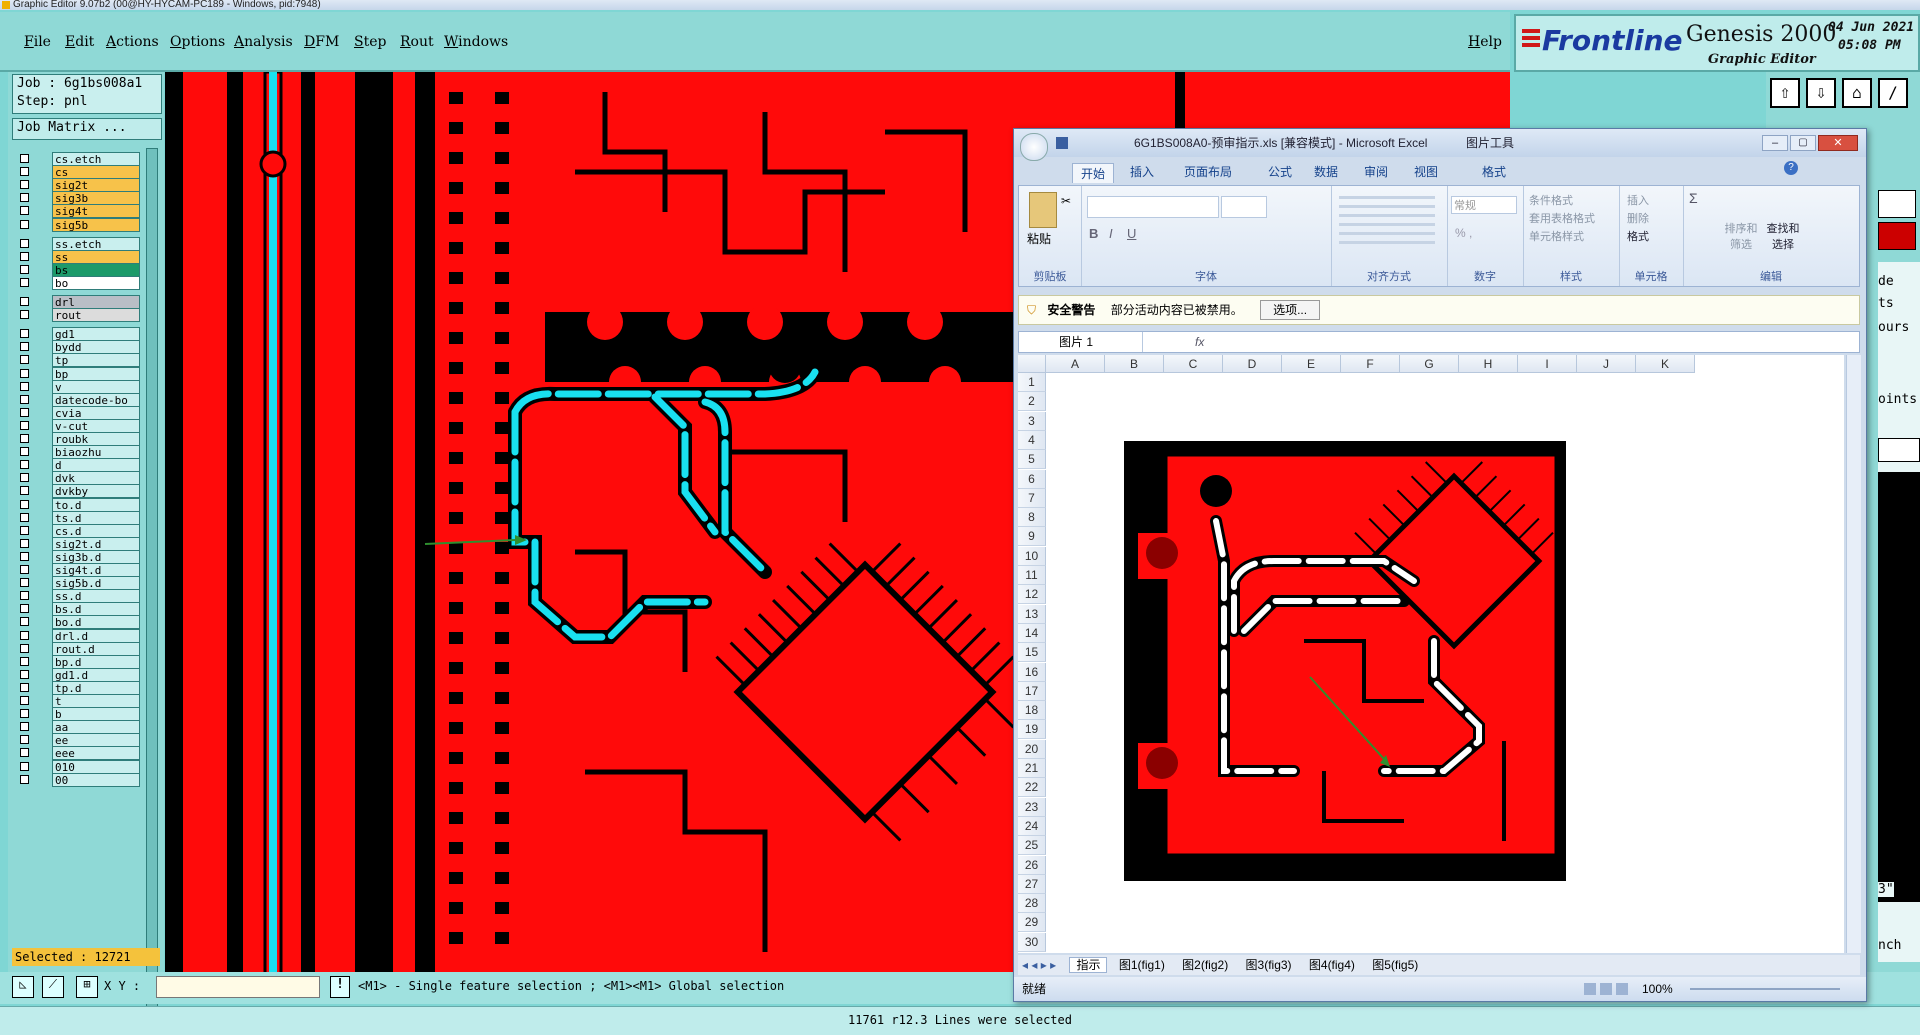 This screenshot has height=1035, width=1920. Describe the element at coordinates (96, 701) in the screenshot. I see `layer-name: t` at that location.